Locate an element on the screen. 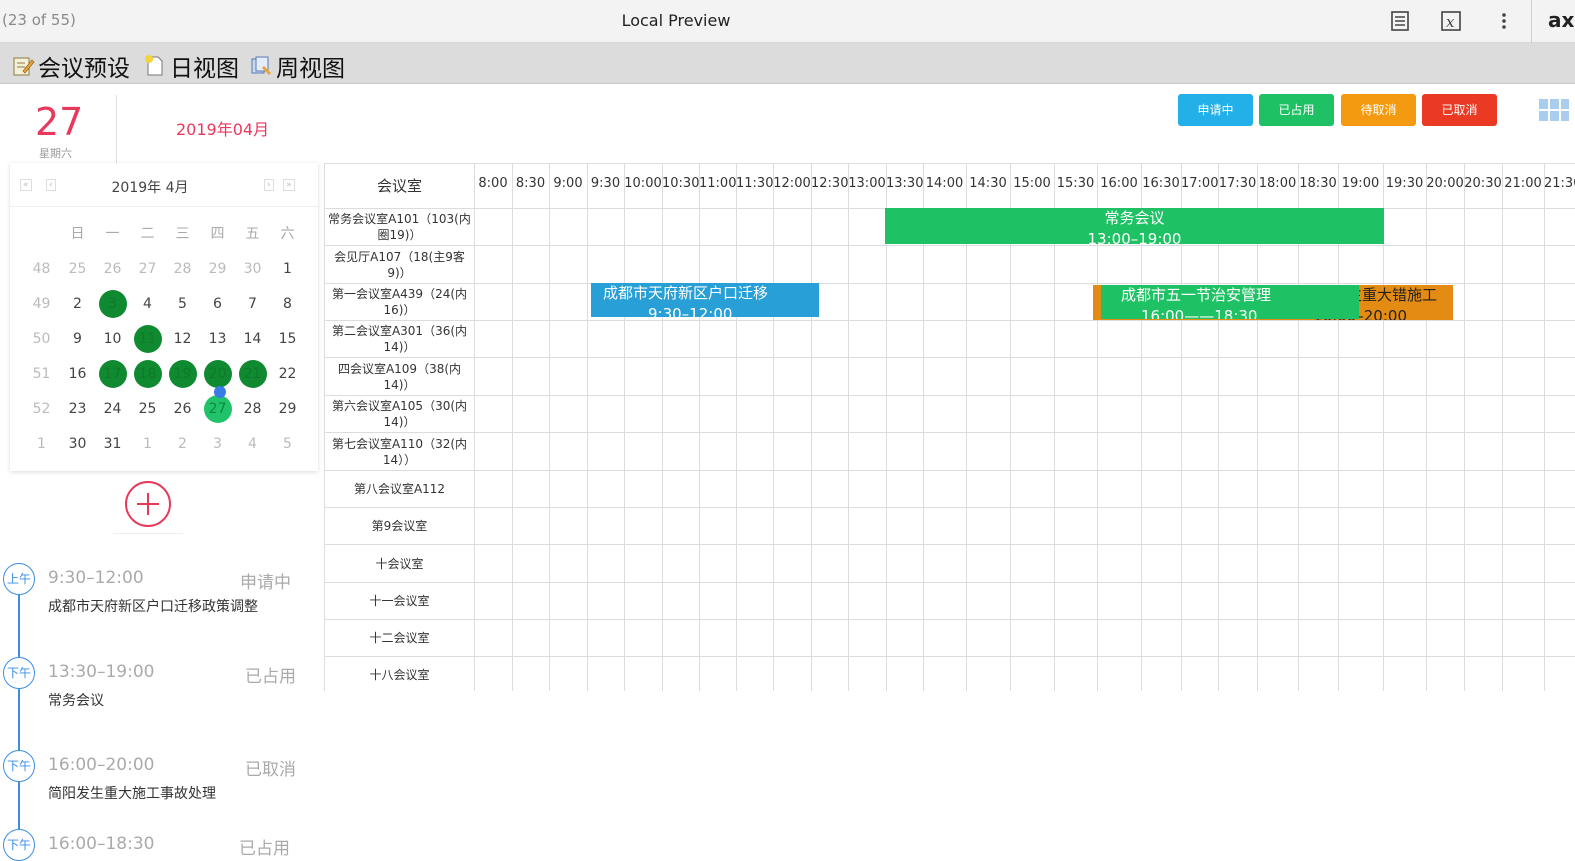 The width and height of the screenshot is (1575, 861). calendar-day: 6 is located at coordinates (217, 304).